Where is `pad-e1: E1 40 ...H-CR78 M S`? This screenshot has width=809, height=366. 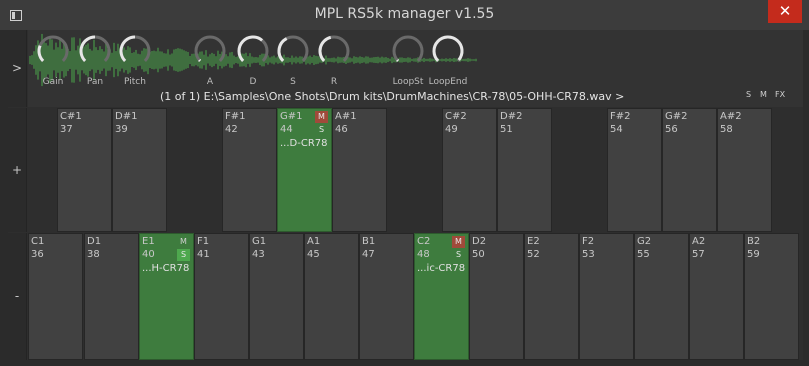
pad-e1: E1 40 ...H-CR78 M S is located at coordinates (166, 296).